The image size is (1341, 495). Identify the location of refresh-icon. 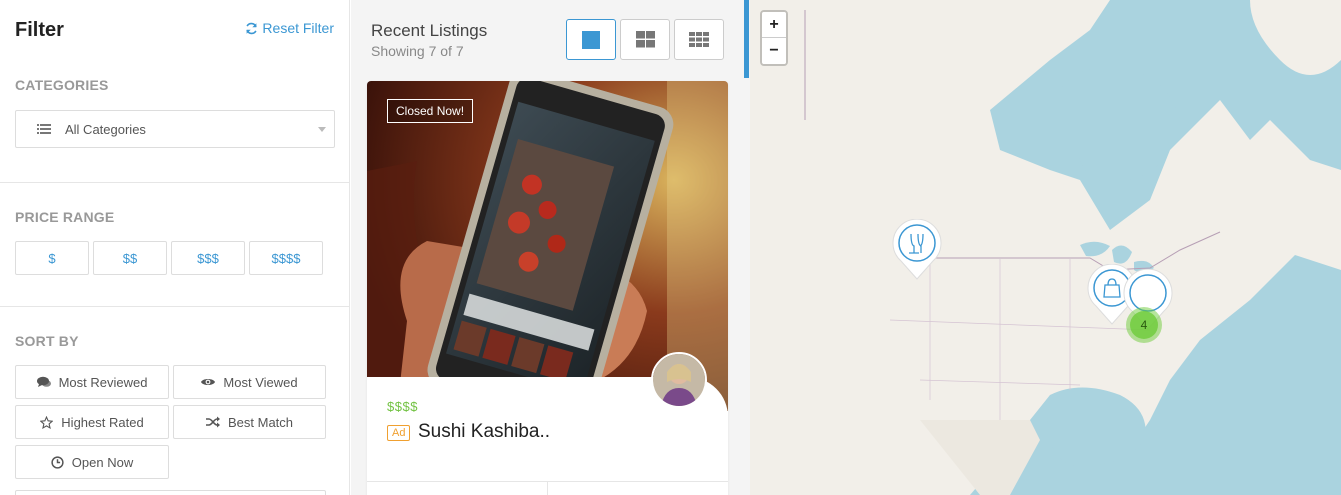
(252, 28).